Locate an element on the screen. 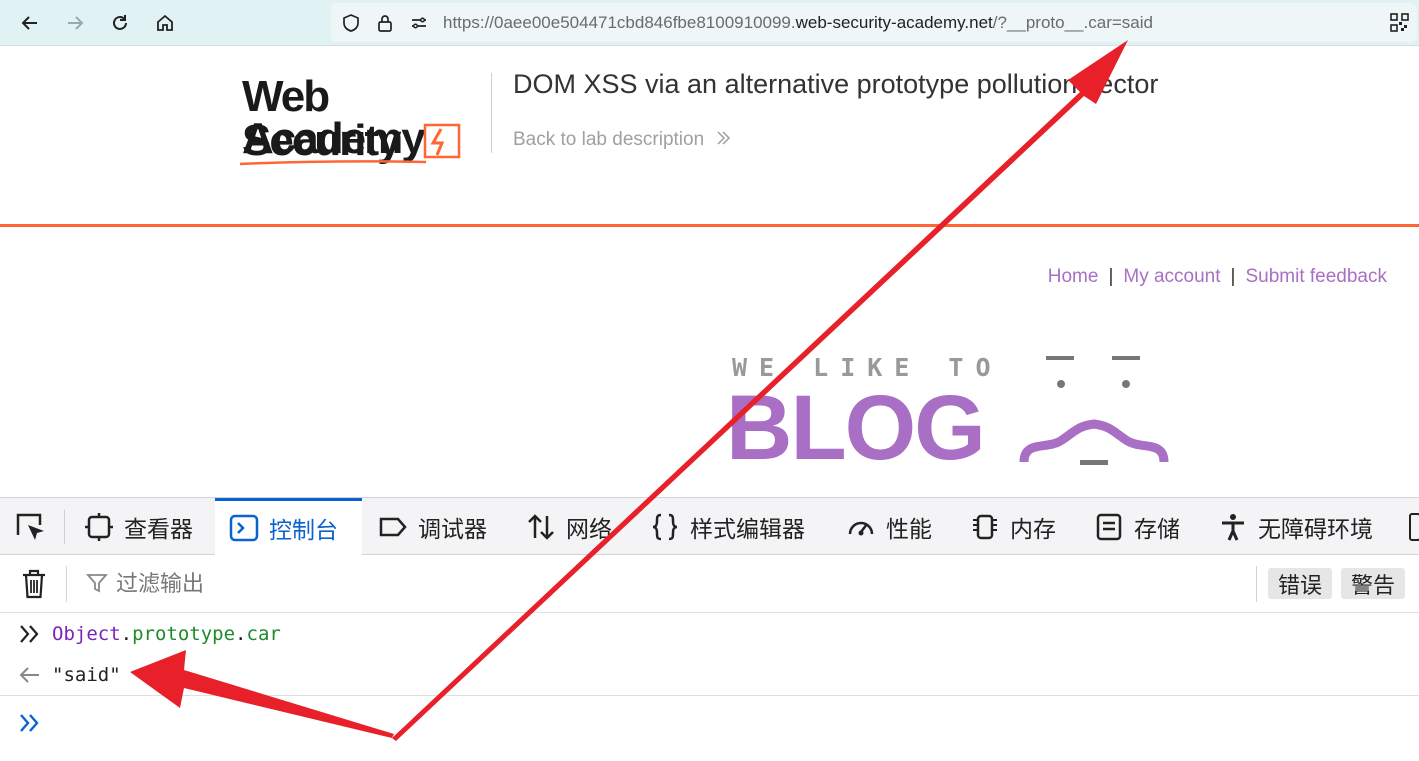 This screenshot has height=761, width=1419. result-arrow-icon is located at coordinates (29, 675).